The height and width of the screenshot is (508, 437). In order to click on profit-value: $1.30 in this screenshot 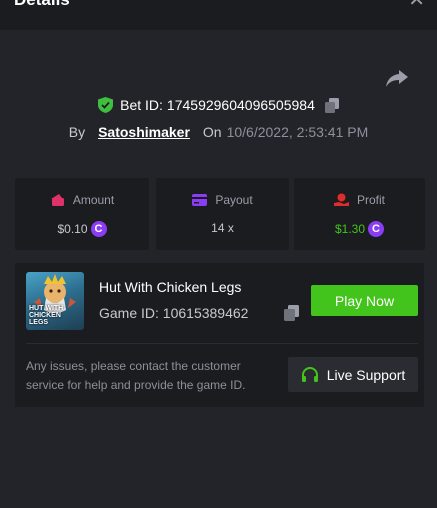, I will do `click(350, 229)`.